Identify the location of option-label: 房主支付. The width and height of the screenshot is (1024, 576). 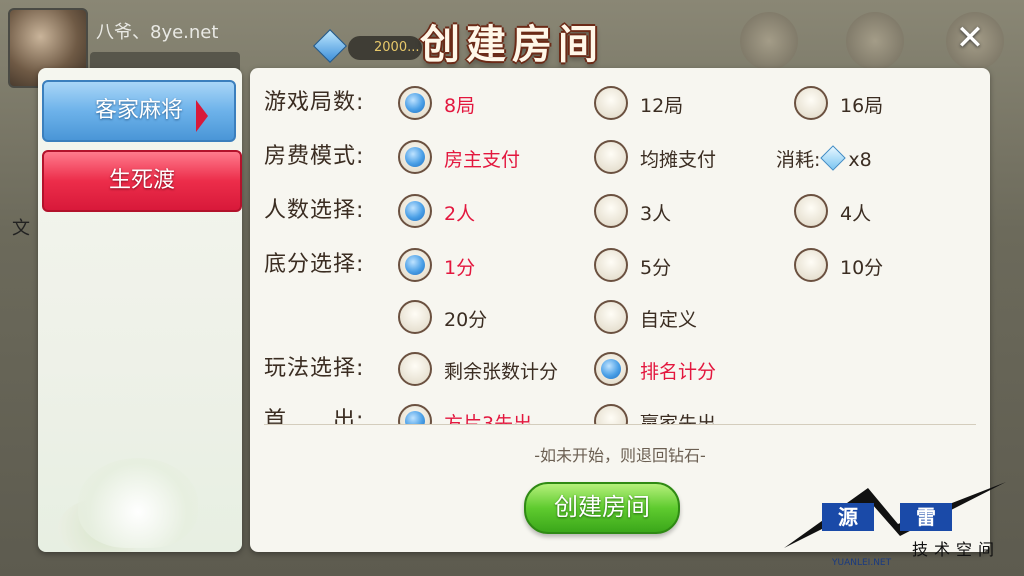
(482, 160).